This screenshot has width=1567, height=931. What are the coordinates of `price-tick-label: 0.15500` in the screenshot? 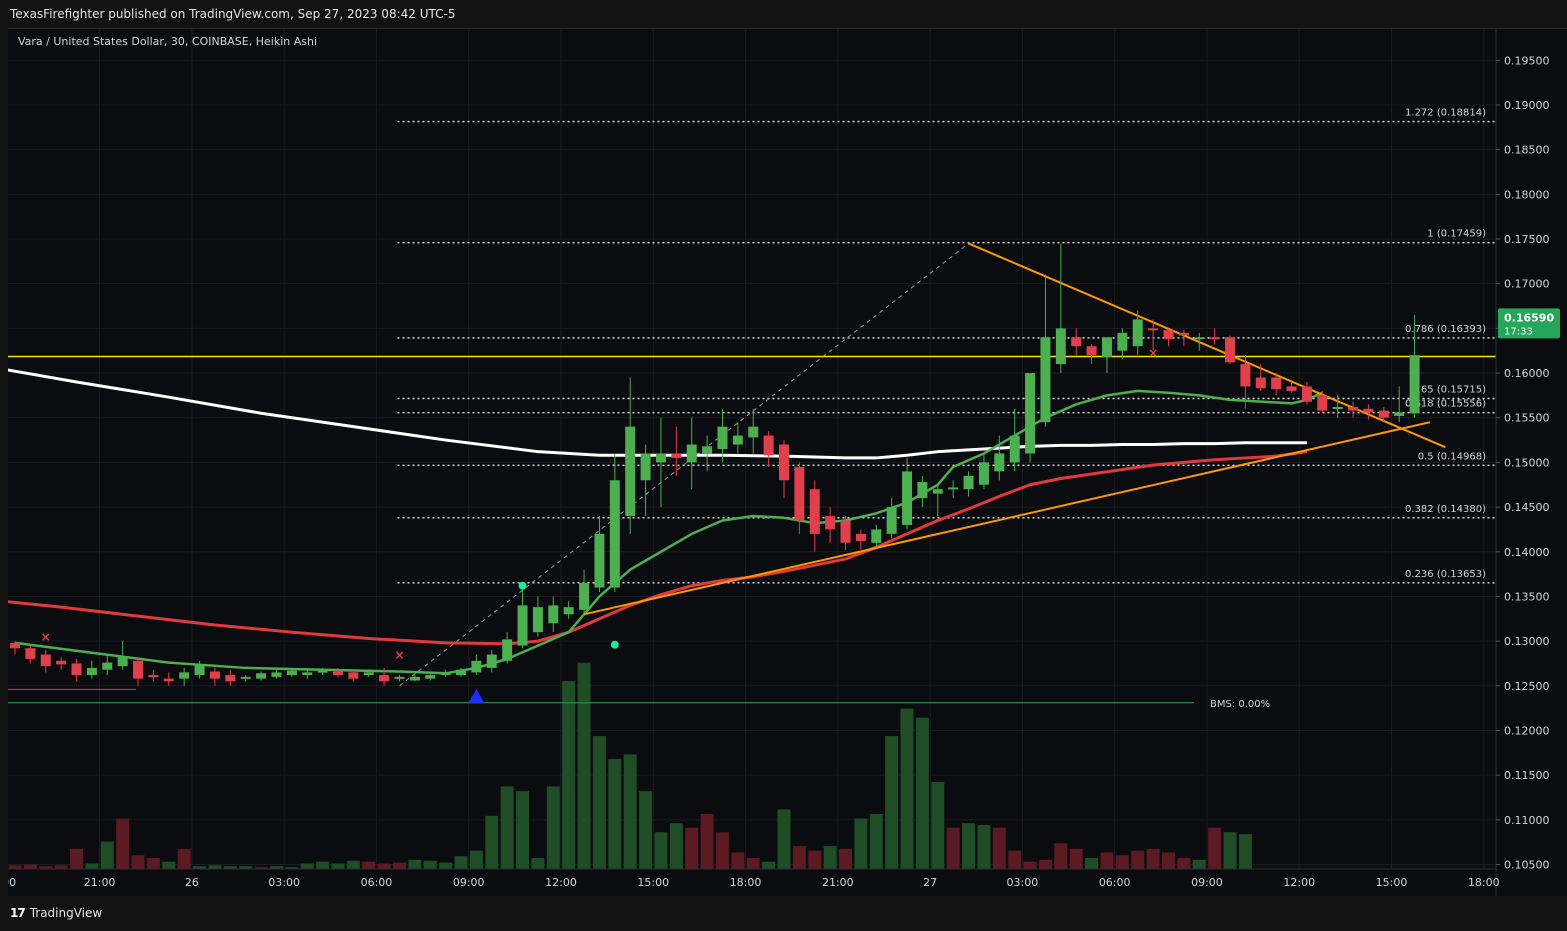 It's located at (1527, 418).